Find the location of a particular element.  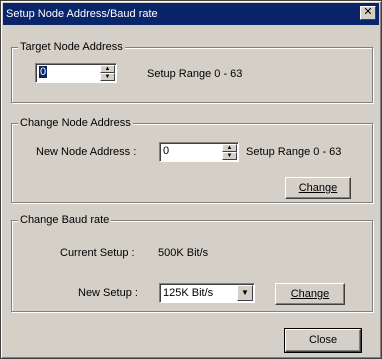

baud-rate-select: 125K Bit/s ▼ is located at coordinates (207, 293).